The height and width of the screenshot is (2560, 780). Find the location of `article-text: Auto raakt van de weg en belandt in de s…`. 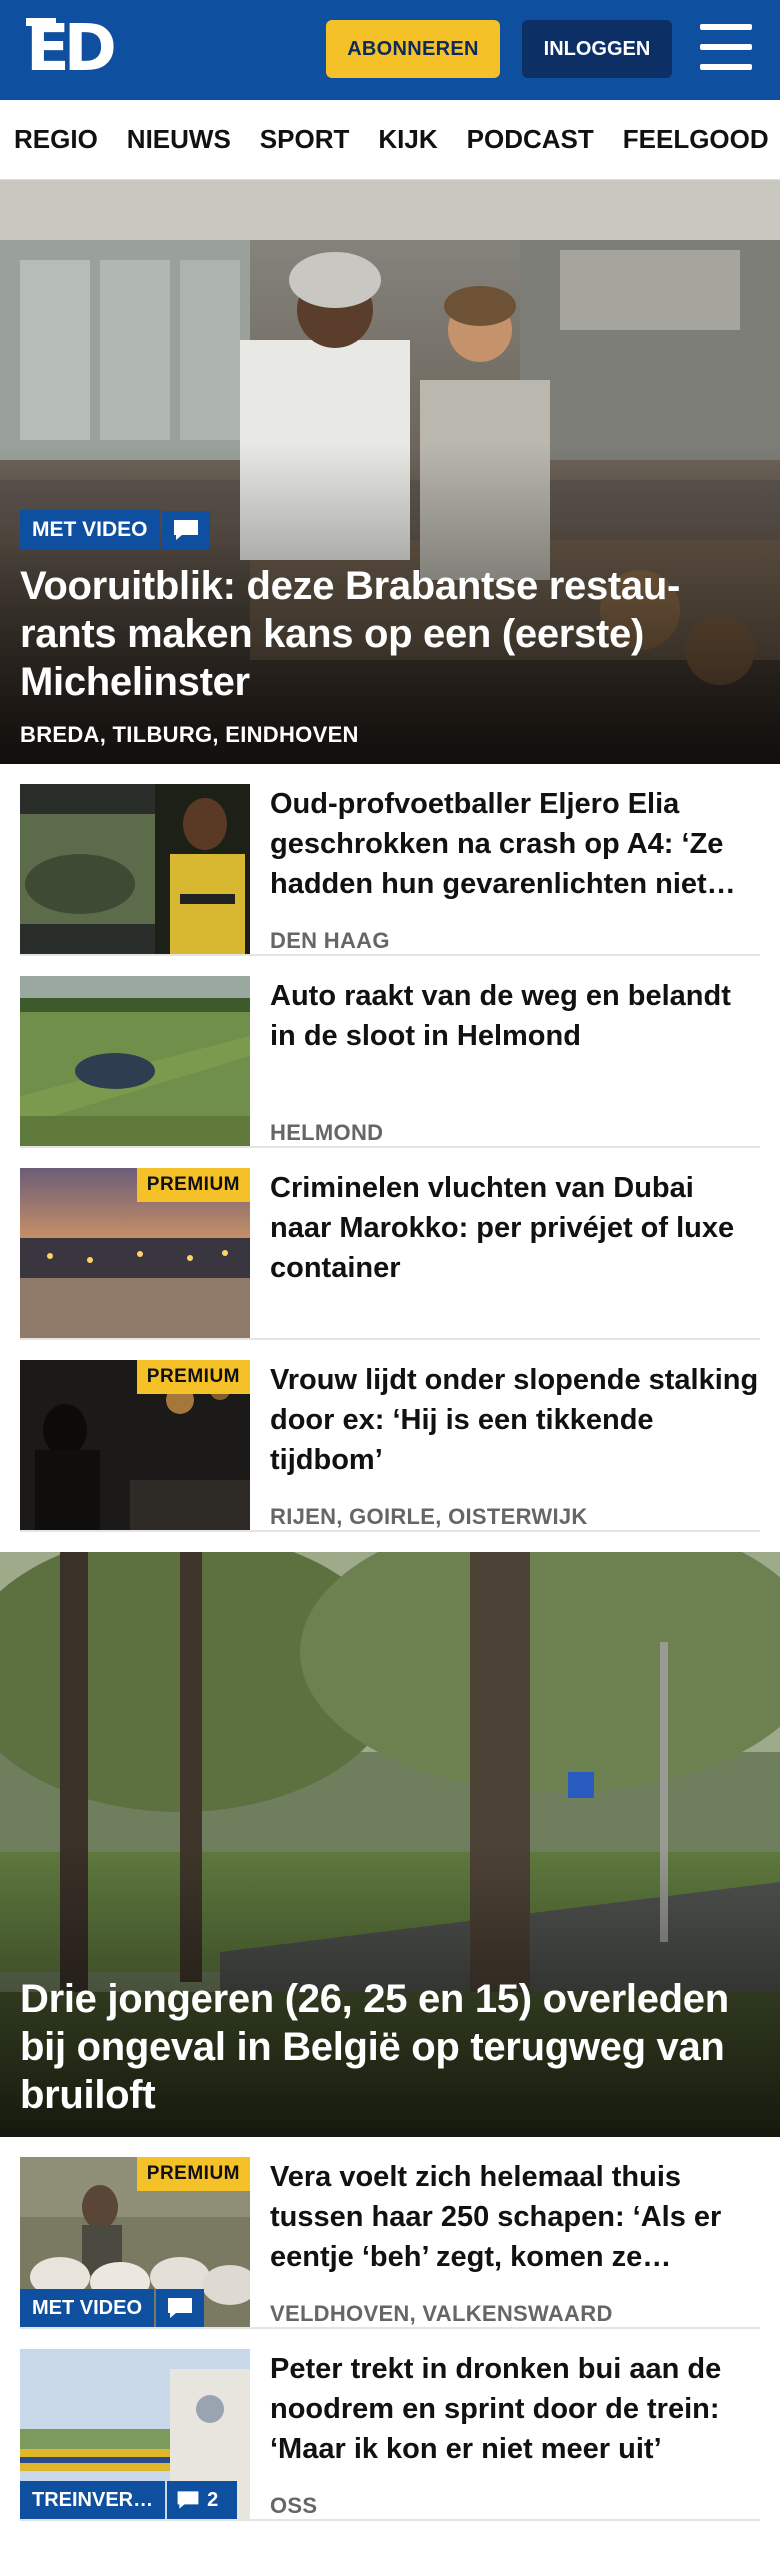

article-text: Auto raakt van de weg en belandt in de s… is located at coordinates (515, 1061).